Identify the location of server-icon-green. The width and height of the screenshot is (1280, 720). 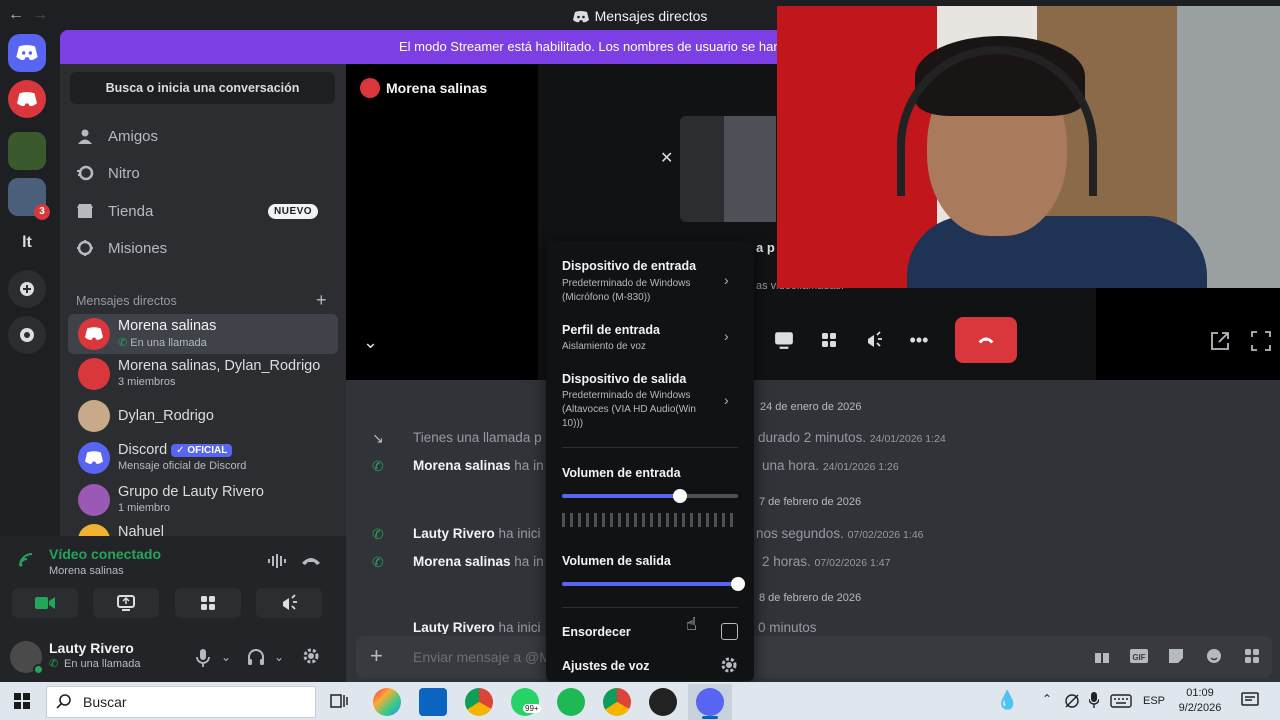
(27, 151).